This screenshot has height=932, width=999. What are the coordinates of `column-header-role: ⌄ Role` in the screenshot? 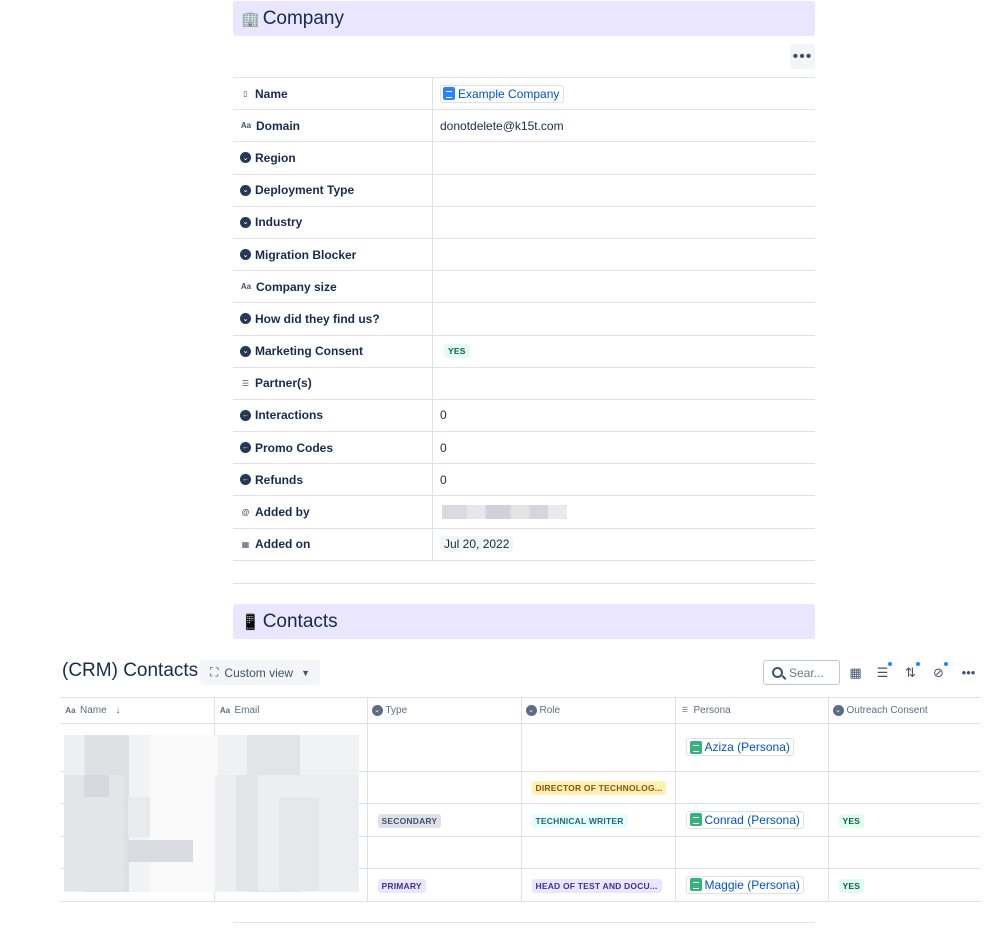 It's located at (598, 710).